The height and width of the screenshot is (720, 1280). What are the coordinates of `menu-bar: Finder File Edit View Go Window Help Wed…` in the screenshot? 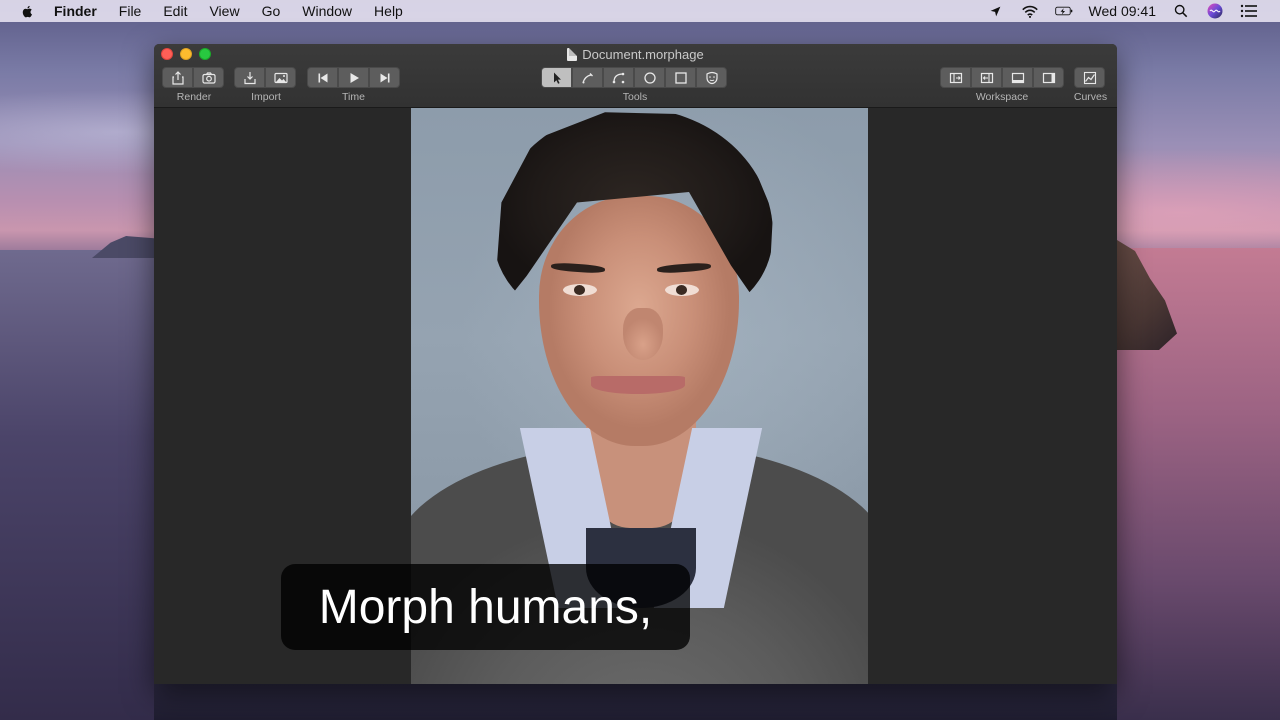 It's located at (640, 11).